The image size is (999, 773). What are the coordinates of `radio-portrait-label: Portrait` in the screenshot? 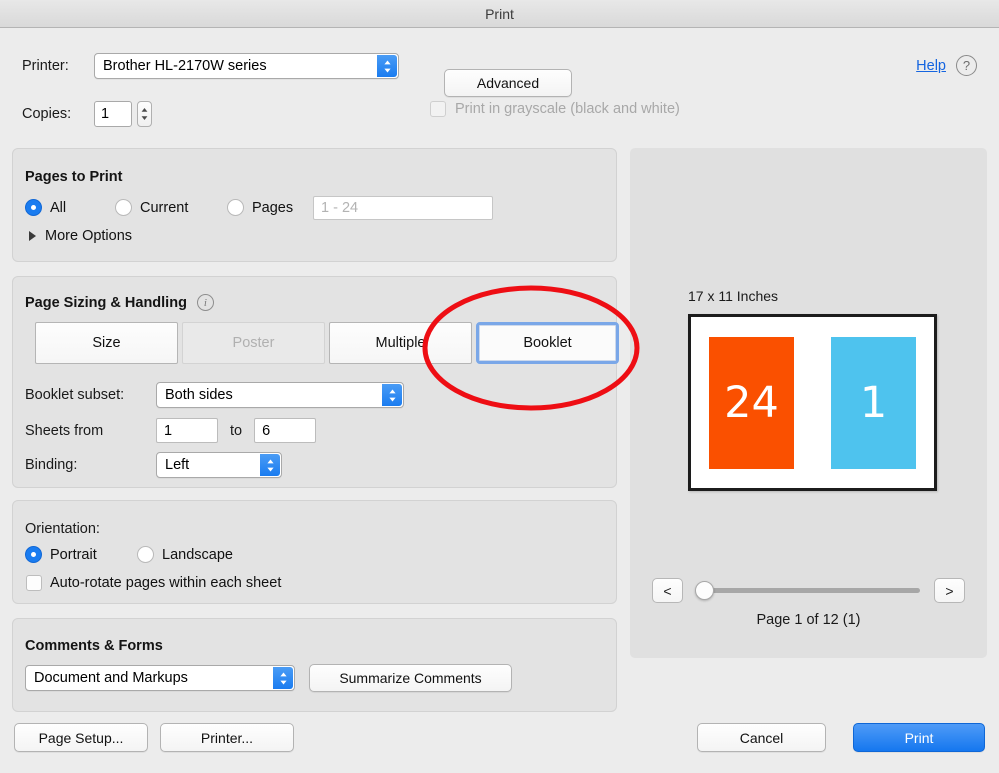 It's located at (73, 554).